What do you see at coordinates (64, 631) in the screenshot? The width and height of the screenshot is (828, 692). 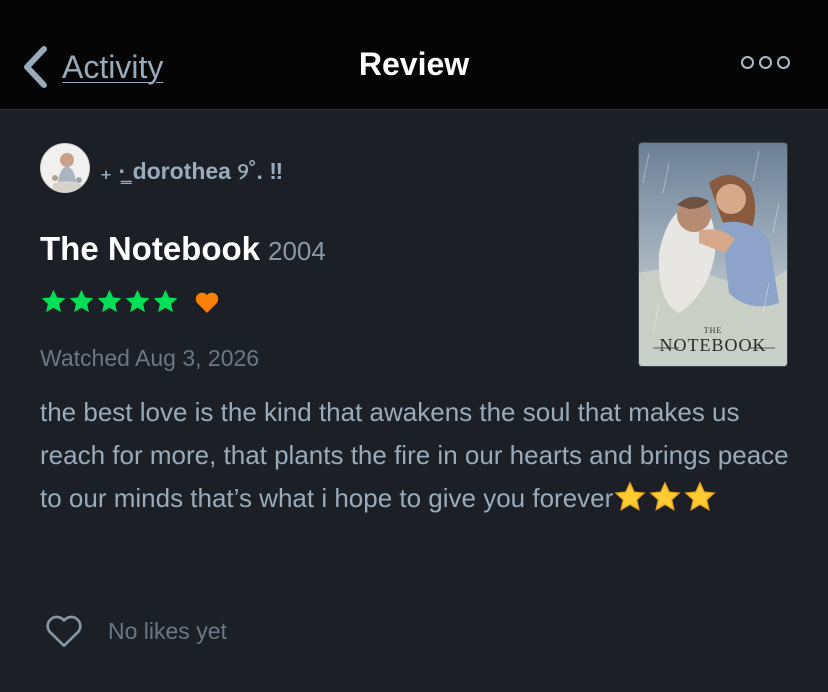 I see `heart-outline-icon` at bounding box center [64, 631].